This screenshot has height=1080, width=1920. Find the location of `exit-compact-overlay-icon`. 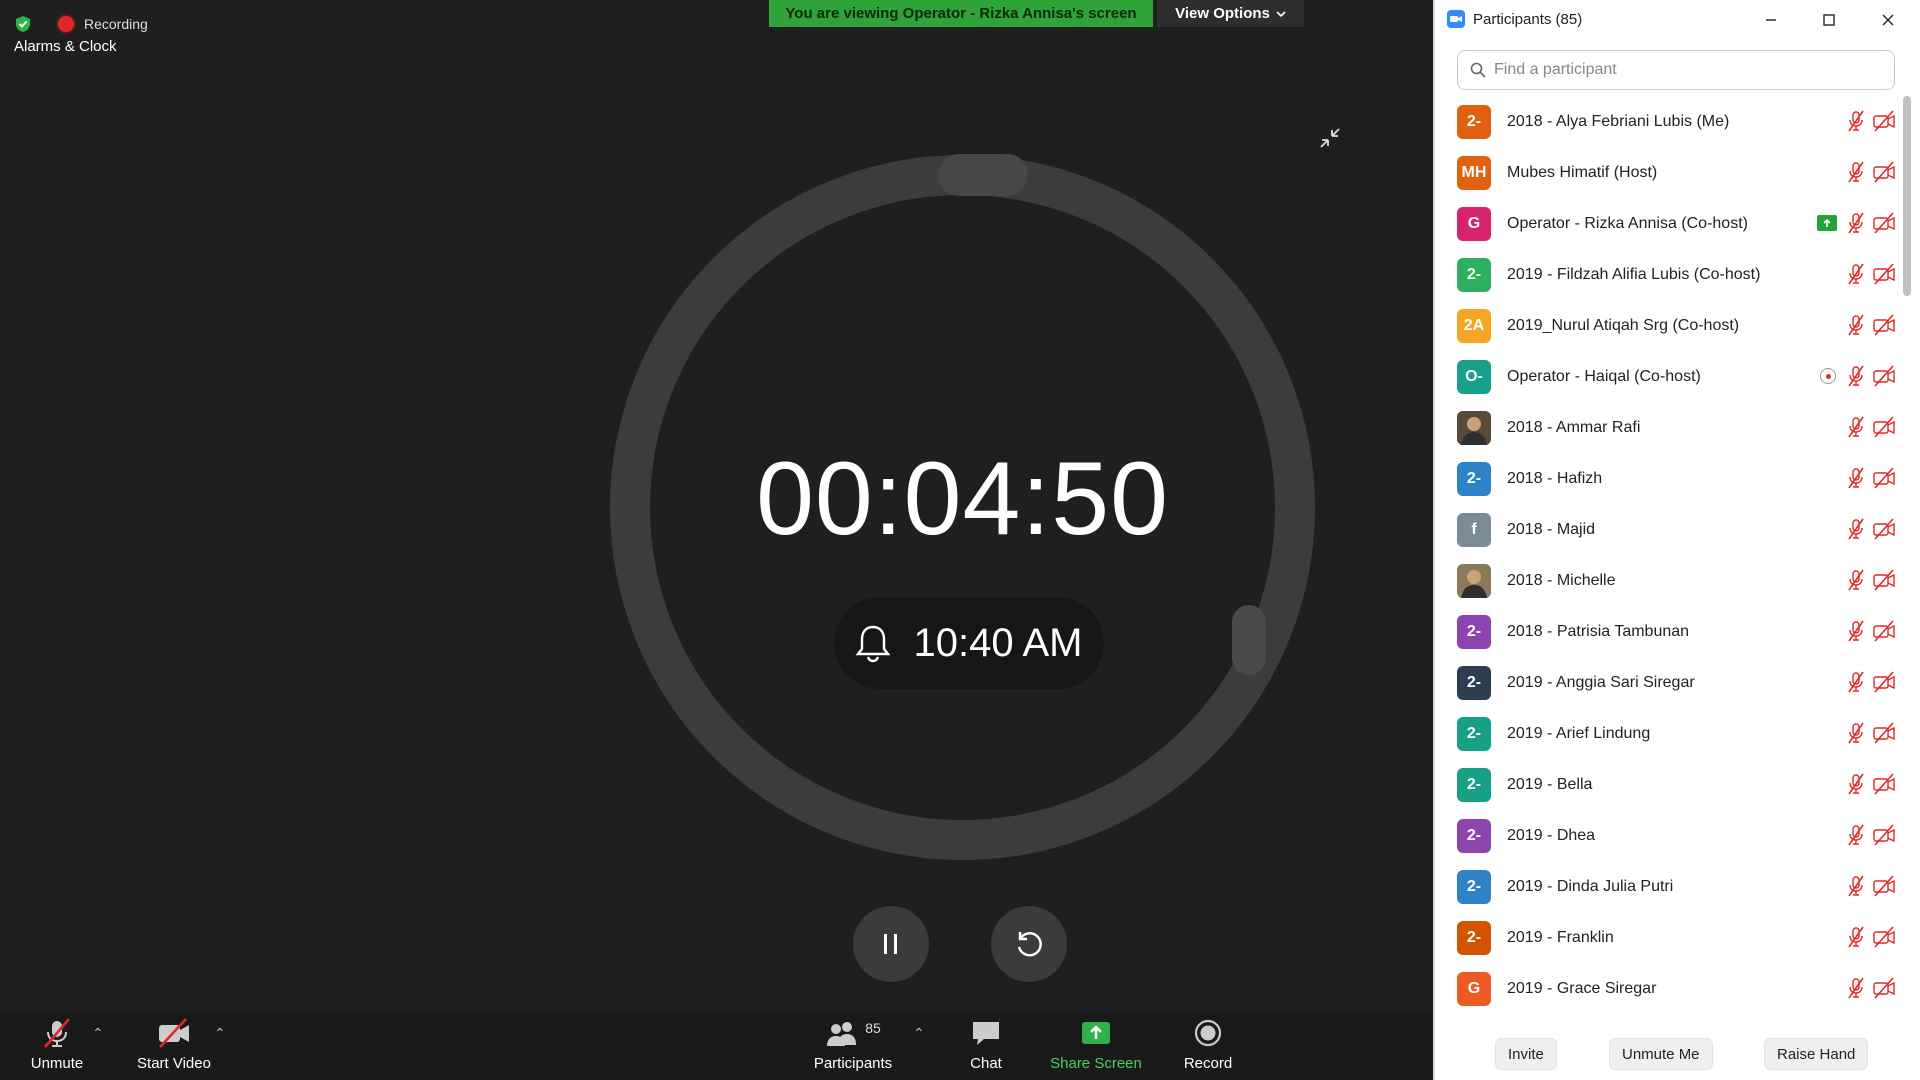

exit-compact-overlay-icon is located at coordinates (1330, 138).